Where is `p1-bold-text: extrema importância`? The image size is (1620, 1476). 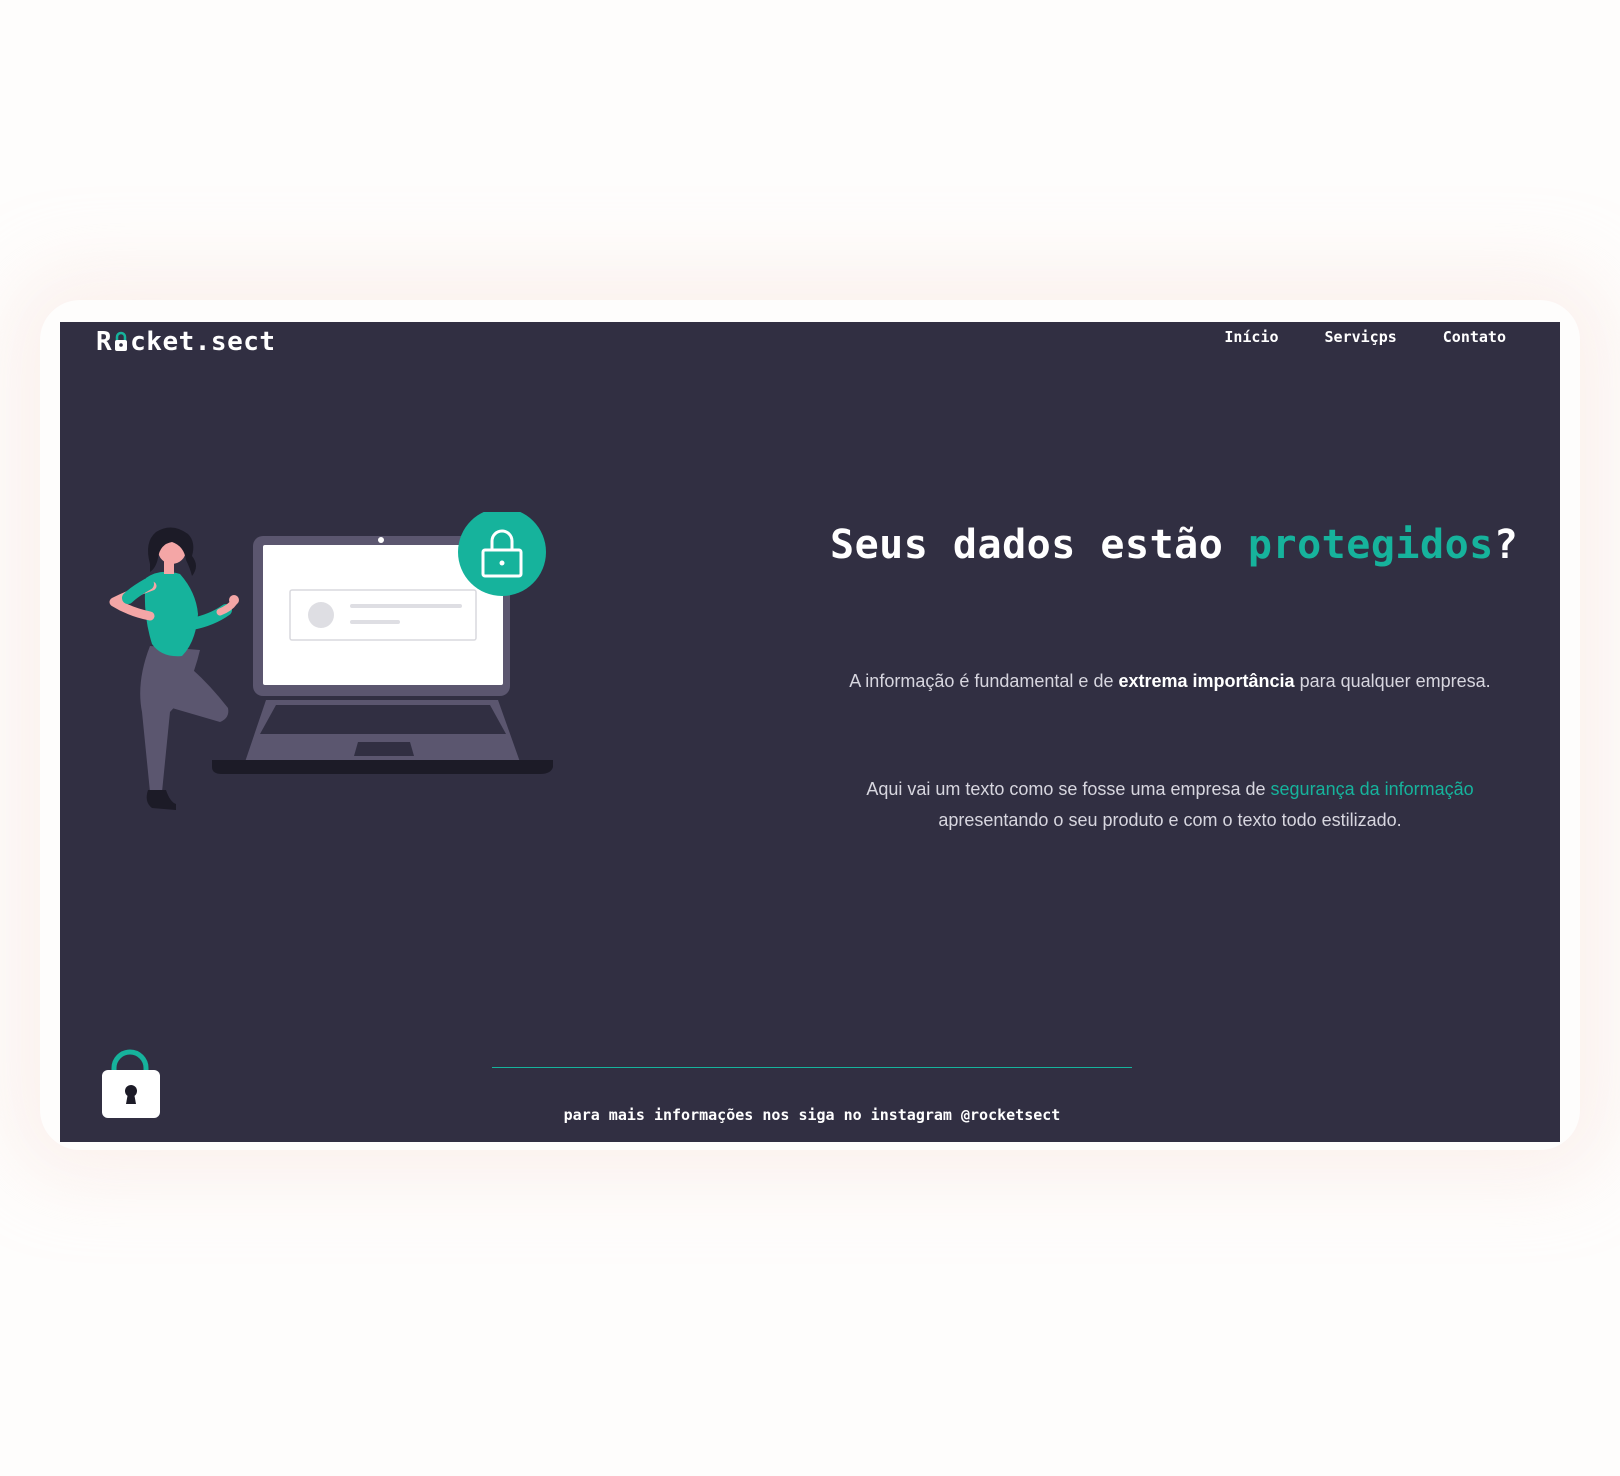 p1-bold-text: extrema importância is located at coordinates (1206, 681).